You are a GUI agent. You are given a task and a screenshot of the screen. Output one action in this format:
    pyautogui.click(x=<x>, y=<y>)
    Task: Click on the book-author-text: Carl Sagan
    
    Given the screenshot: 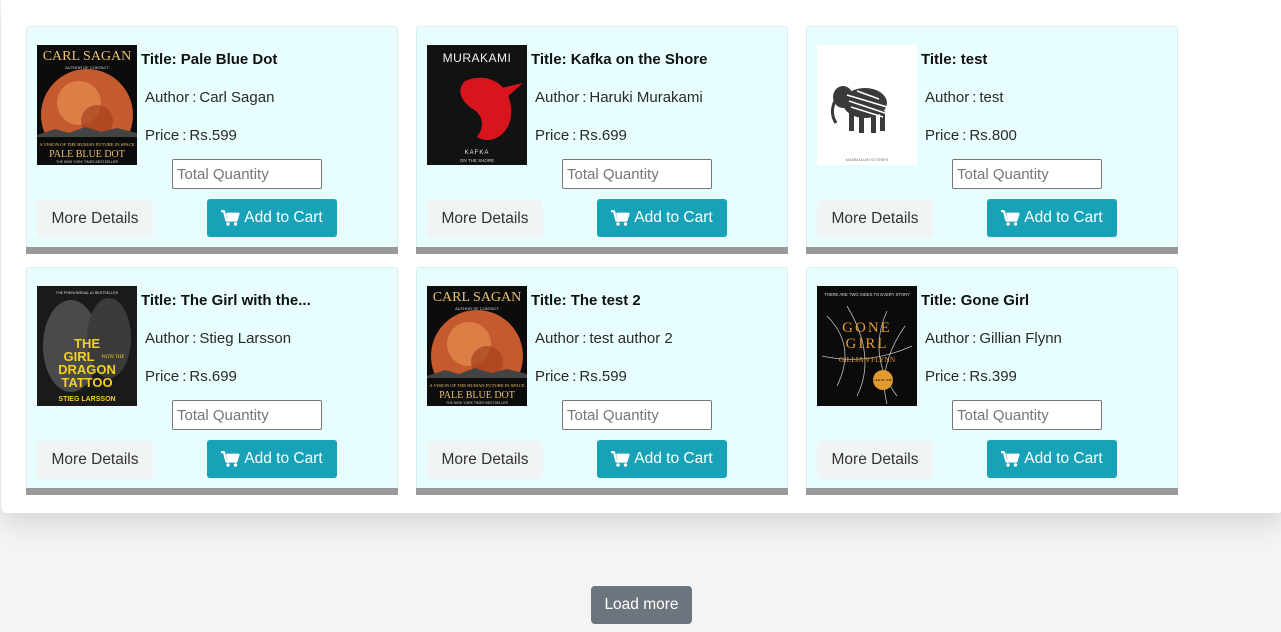 What is the action you would take?
    pyautogui.click(x=237, y=97)
    